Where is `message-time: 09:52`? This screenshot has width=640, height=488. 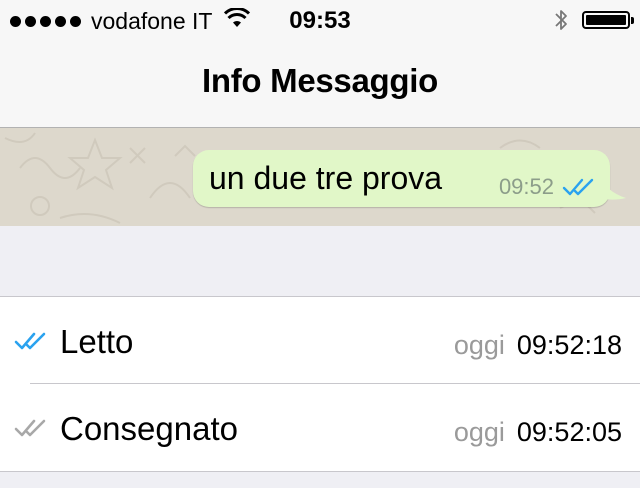 message-time: 09:52 is located at coordinates (526, 186).